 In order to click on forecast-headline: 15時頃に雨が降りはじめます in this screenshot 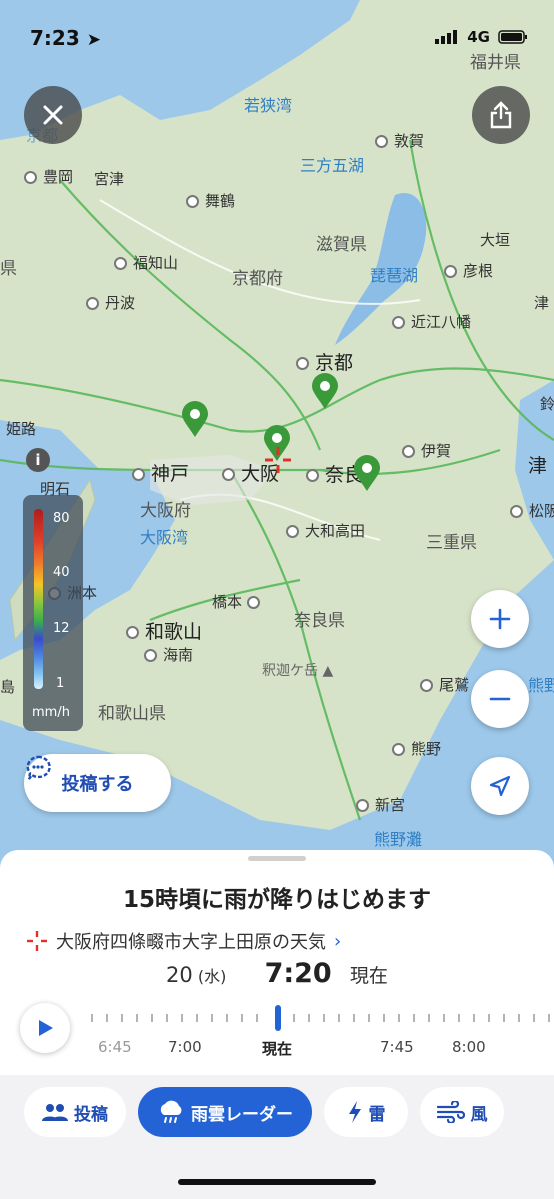, I will do `click(276, 900)`.